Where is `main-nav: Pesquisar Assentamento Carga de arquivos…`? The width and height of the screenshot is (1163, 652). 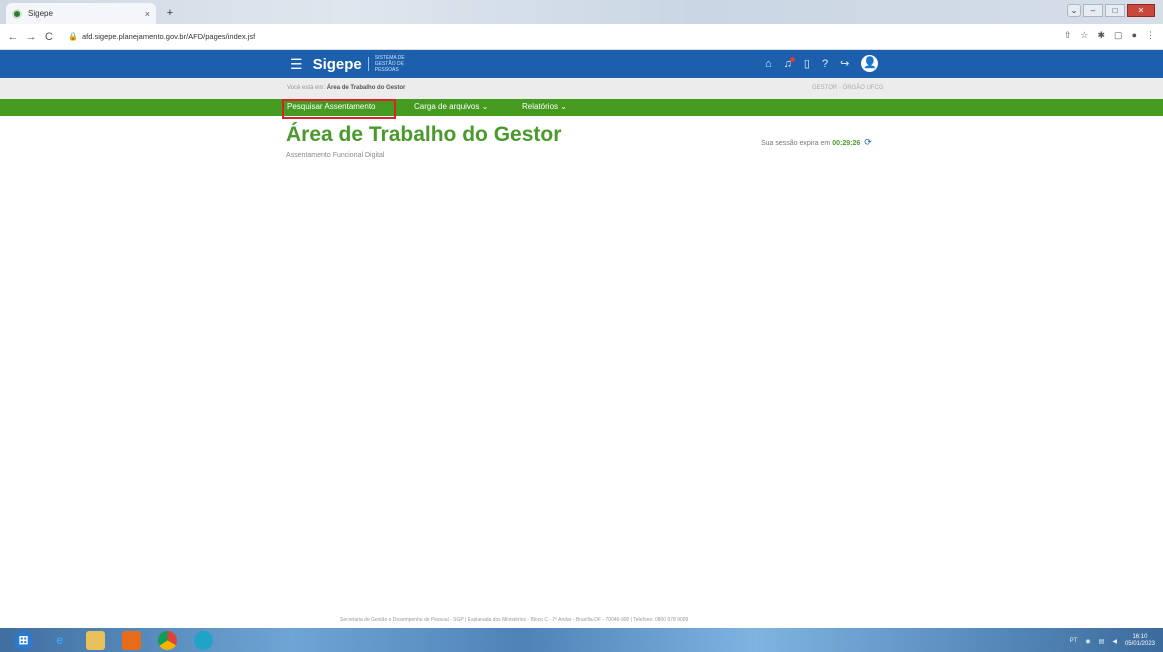
main-nav: Pesquisar Assentamento Carga de arquivos… is located at coordinates (581, 107).